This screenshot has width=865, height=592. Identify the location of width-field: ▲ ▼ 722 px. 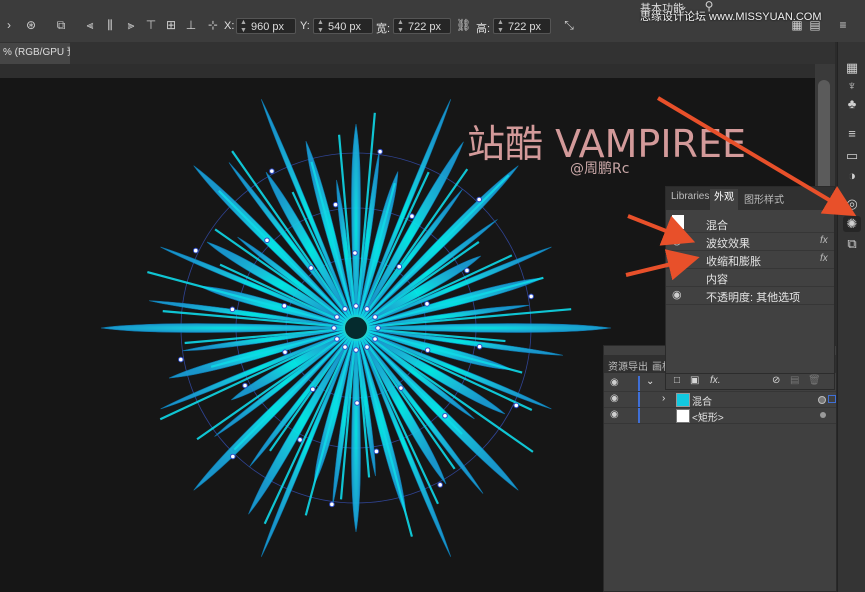
(422, 26).